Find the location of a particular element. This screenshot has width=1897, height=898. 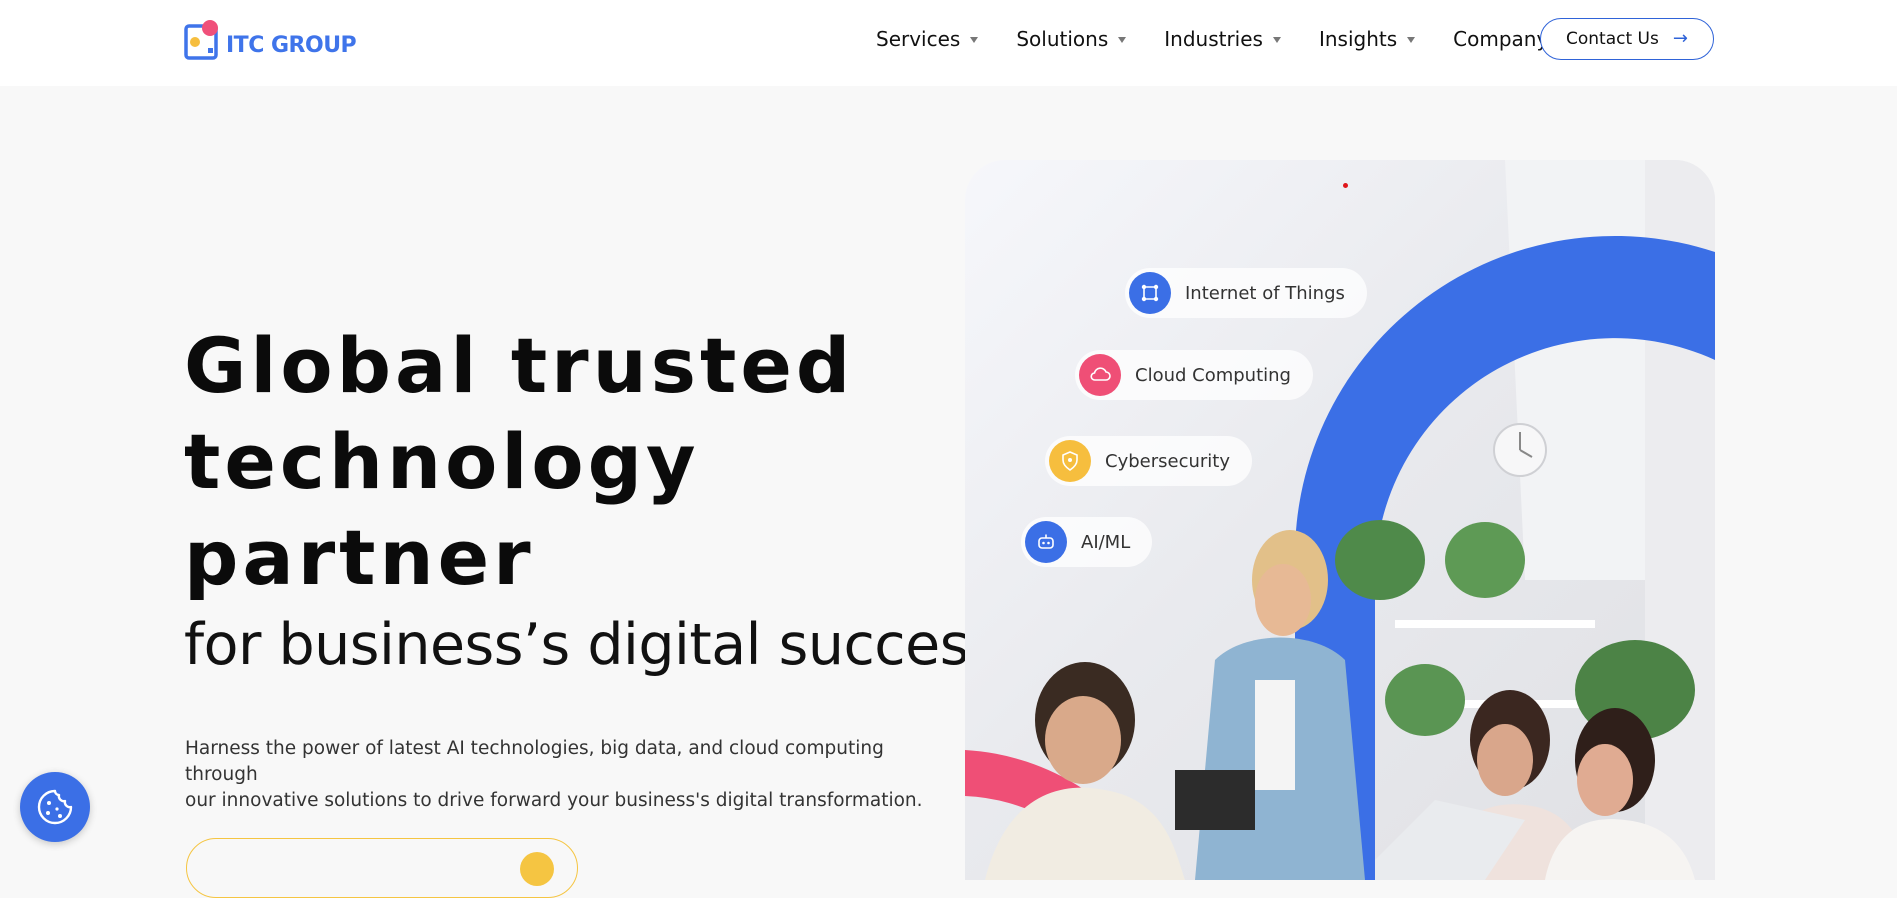

itc-group-logo: ITC GROUP is located at coordinates (270, 39).